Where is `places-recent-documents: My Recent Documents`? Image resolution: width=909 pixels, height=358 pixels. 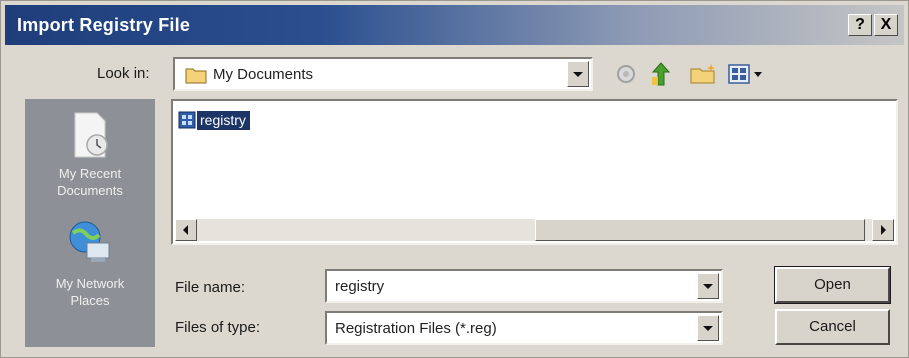 places-recent-documents: My Recent Documents is located at coordinates (90, 154).